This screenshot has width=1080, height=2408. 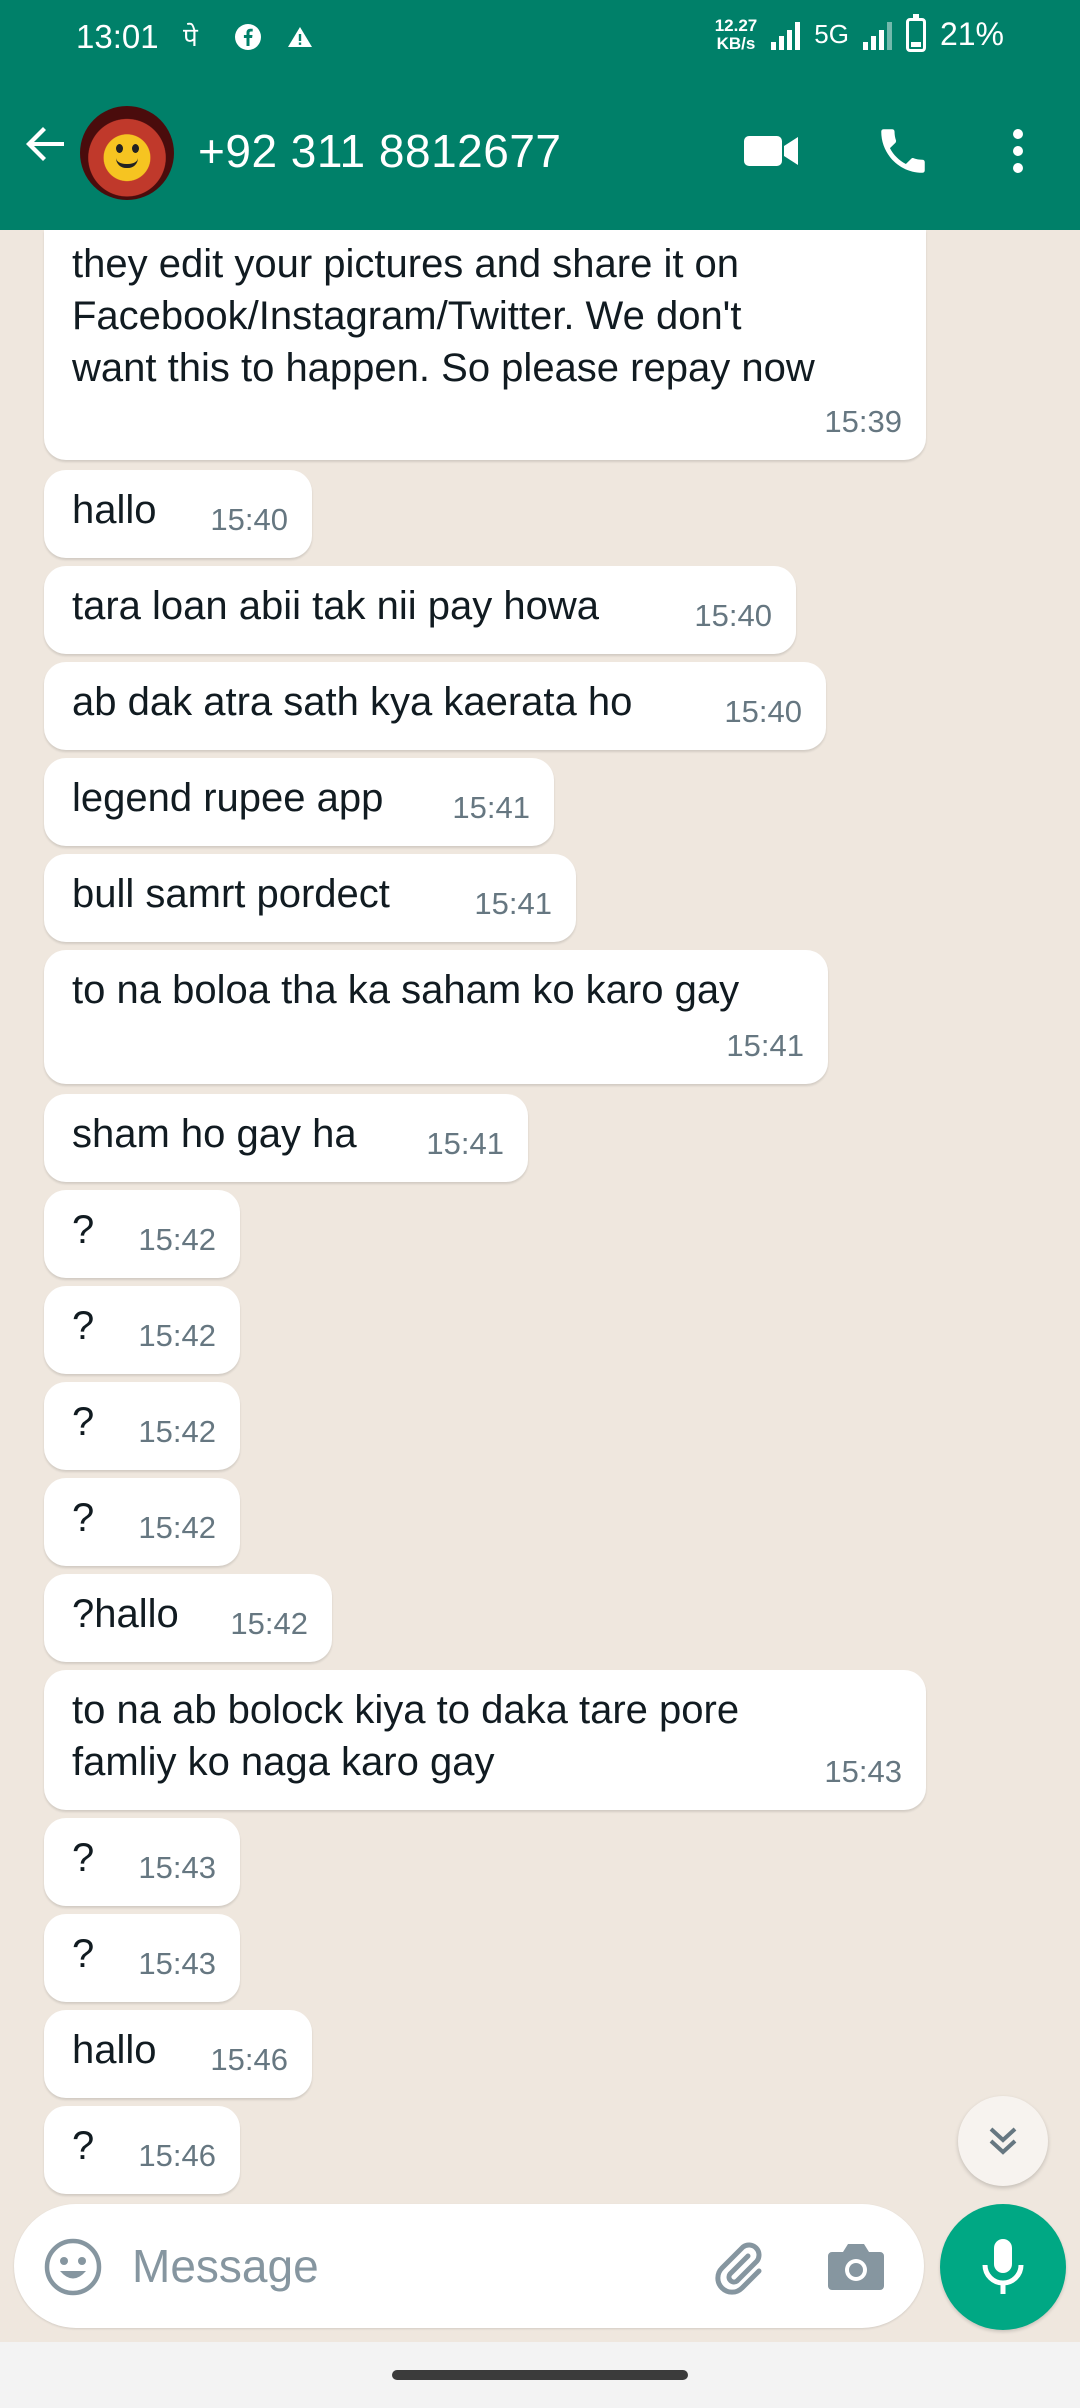 I want to click on message-text: bull samrt pordect, so click(x=231, y=894).